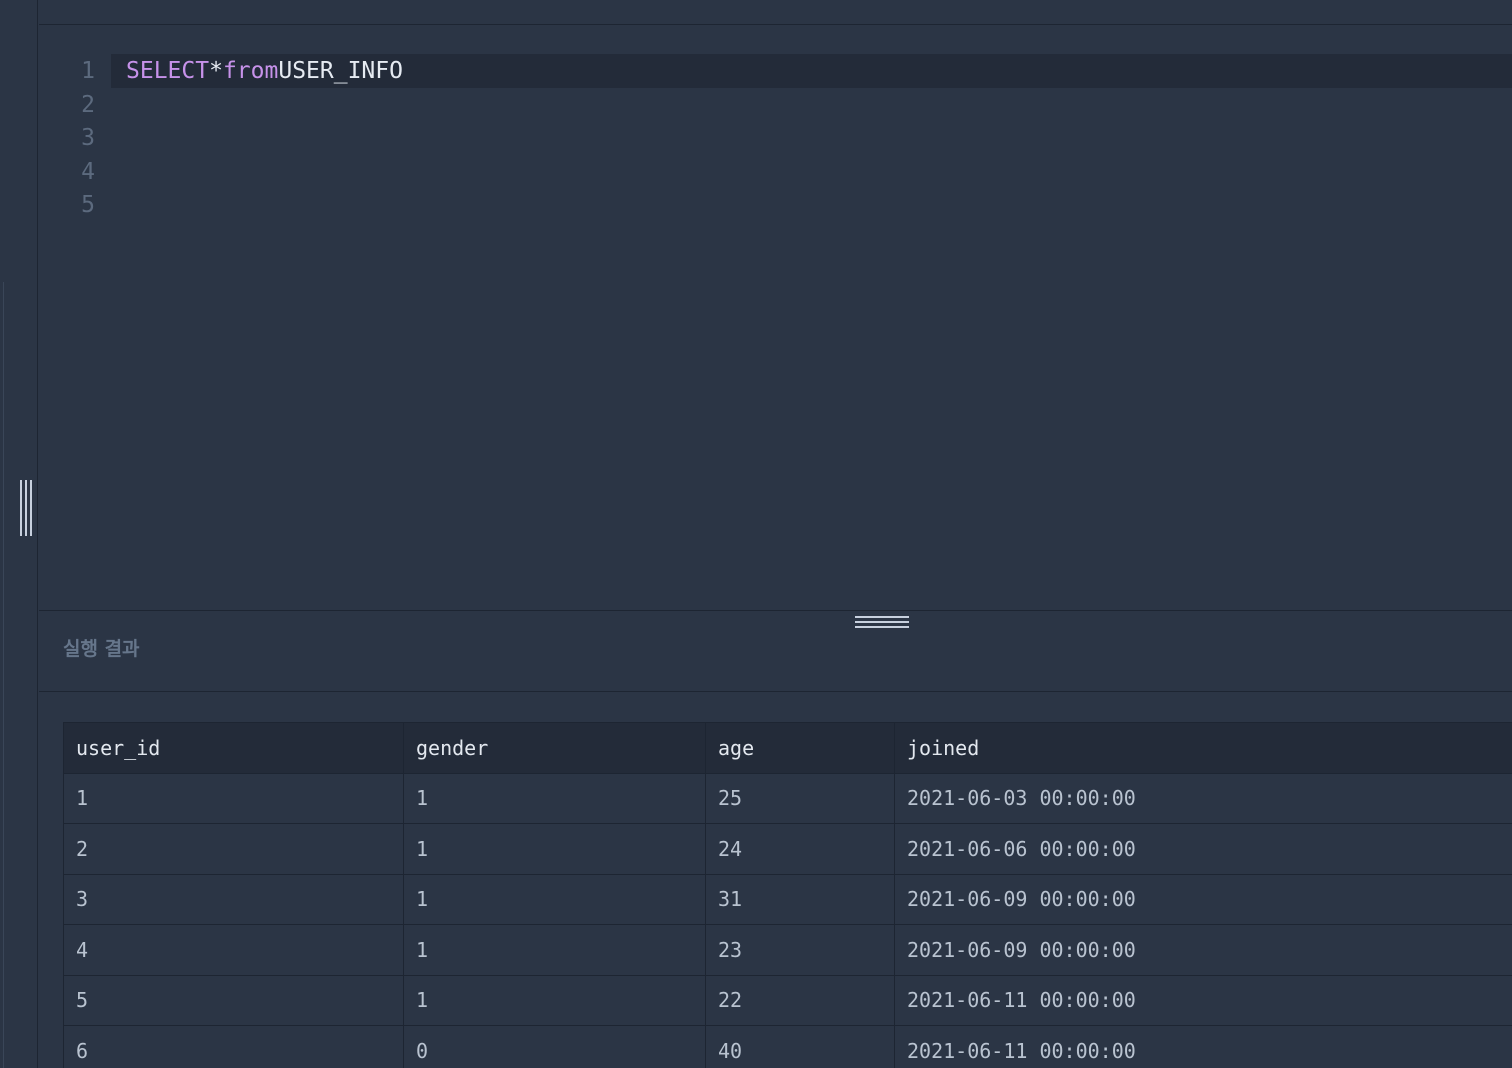  Describe the element at coordinates (233, 1046) in the screenshot. I see `table-cell: 6` at that location.